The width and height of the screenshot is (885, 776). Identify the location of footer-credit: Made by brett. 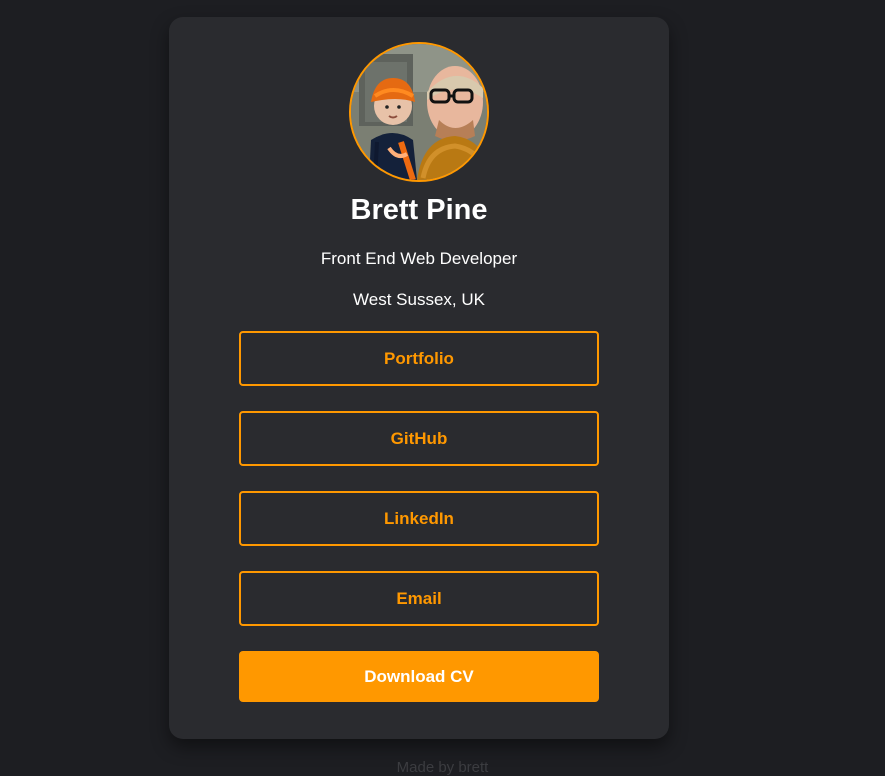
(442, 767).